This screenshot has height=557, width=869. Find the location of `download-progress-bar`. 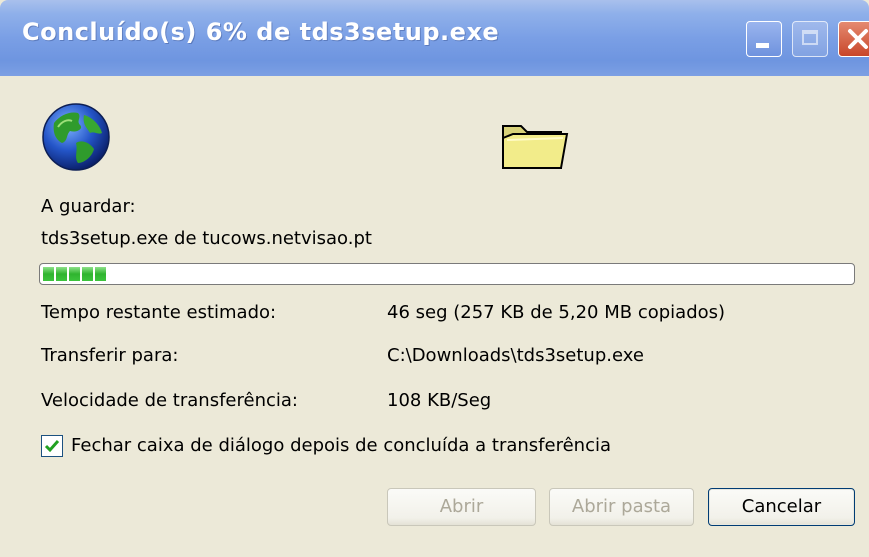

download-progress-bar is located at coordinates (447, 274).